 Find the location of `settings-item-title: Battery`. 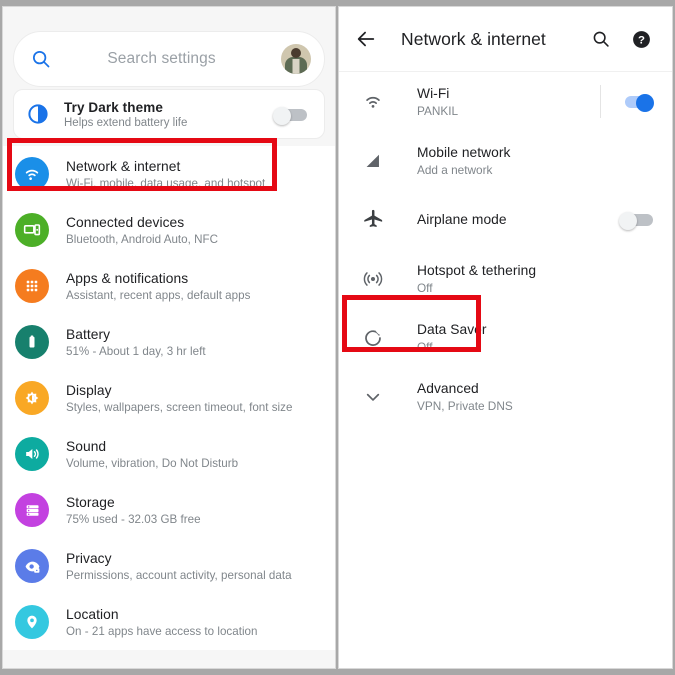

settings-item-title: Battery is located at coordinates (88, 334).